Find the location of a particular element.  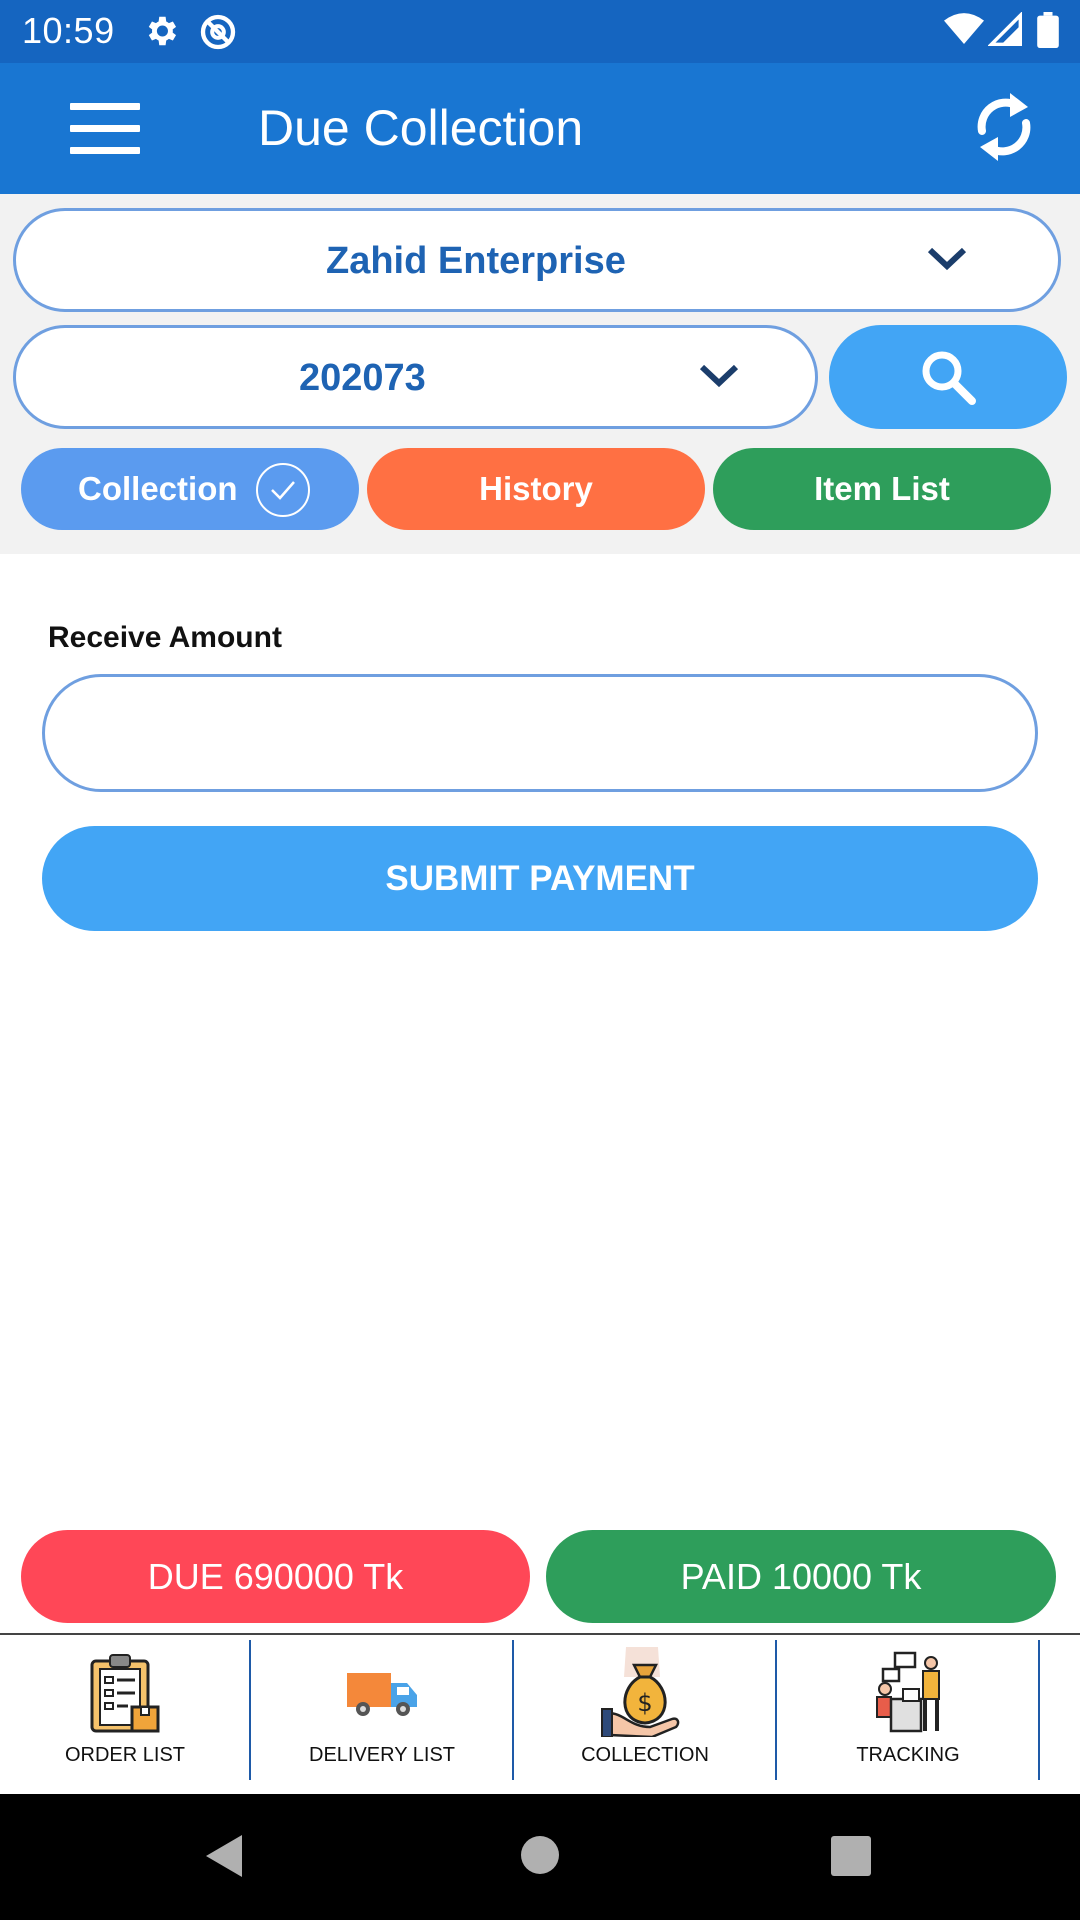

tracking-people-icon is located at coordinates (908, 1692).